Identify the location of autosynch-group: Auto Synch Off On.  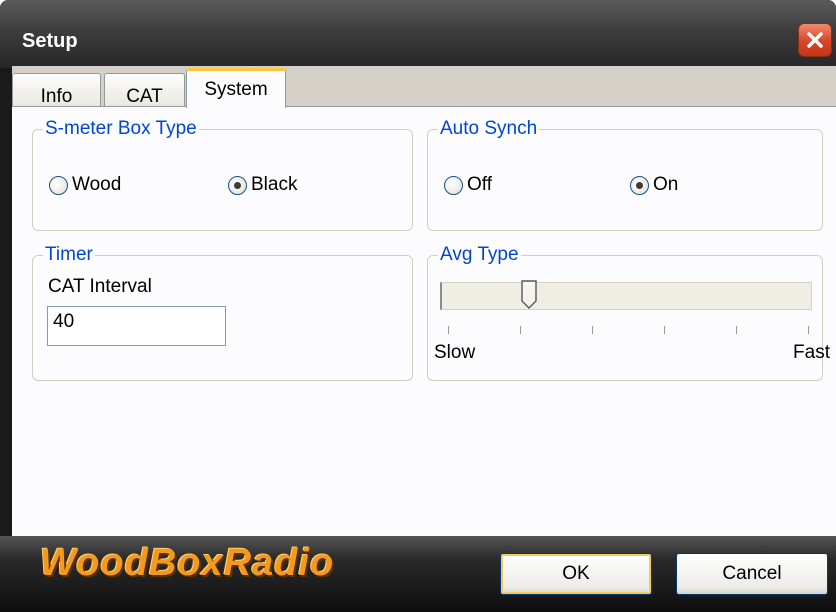
(625, 174).